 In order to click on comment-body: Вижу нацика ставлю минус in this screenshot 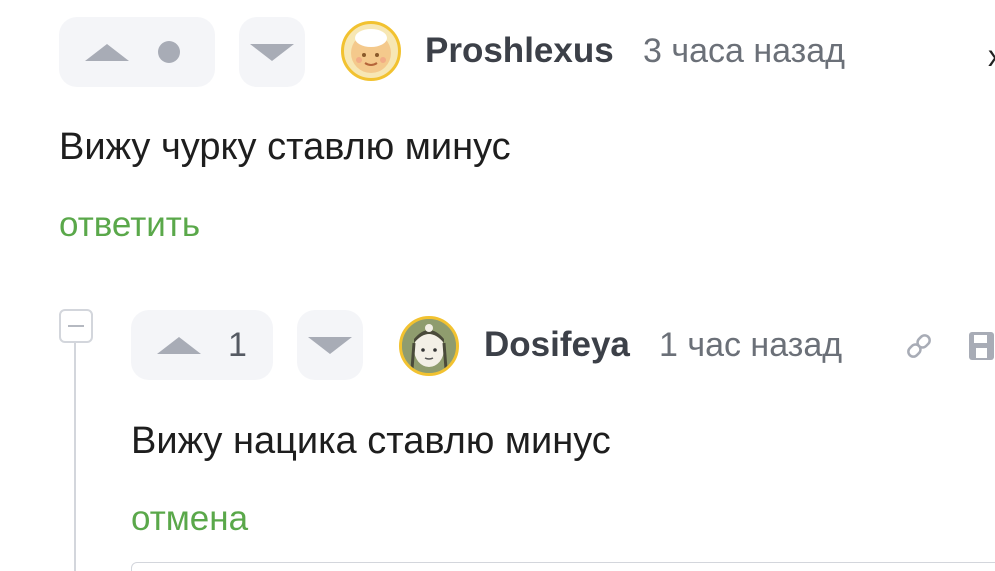, I will do `click(371, 441)`.